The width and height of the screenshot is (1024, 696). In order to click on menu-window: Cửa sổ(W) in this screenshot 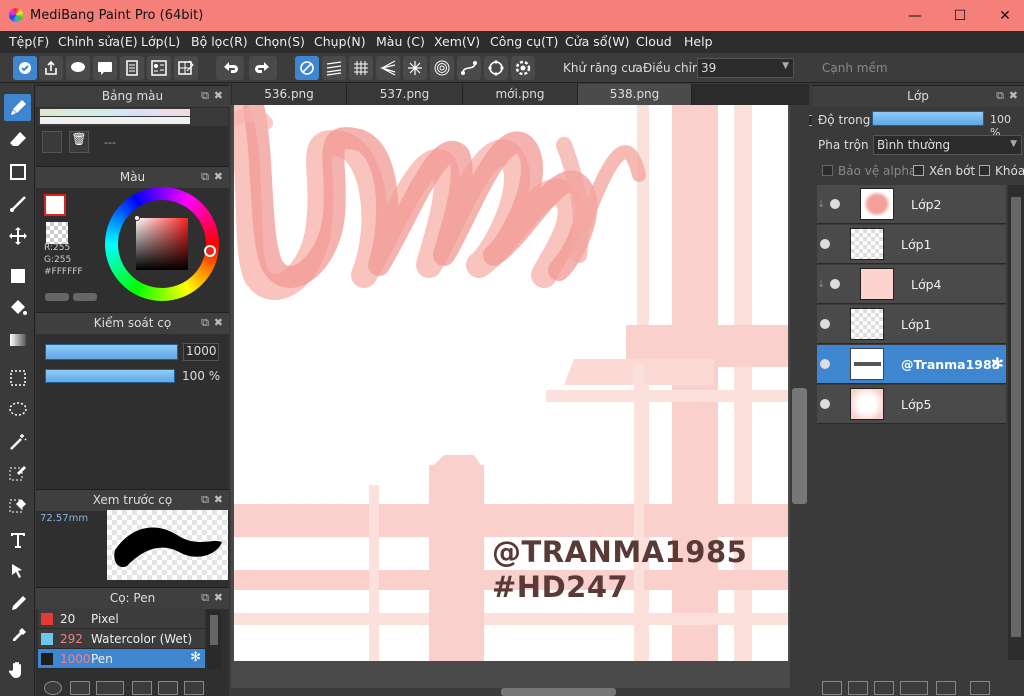, I will do `click(597, 41)`.